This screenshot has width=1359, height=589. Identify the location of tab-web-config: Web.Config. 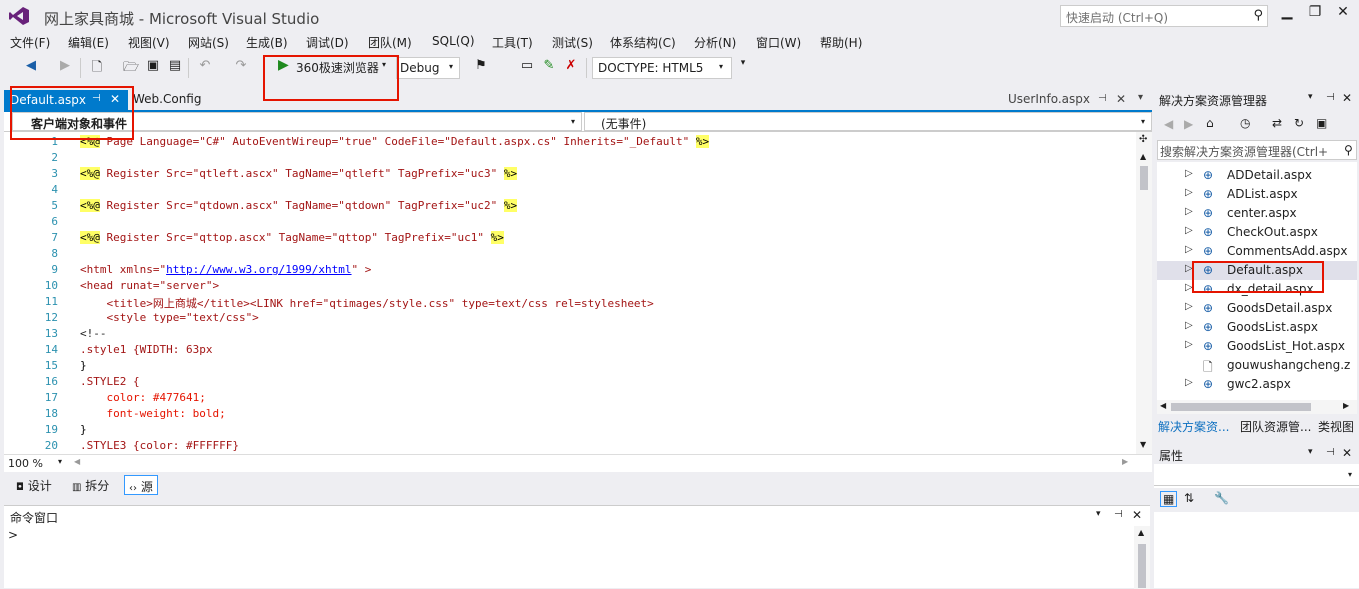
(167, 99).